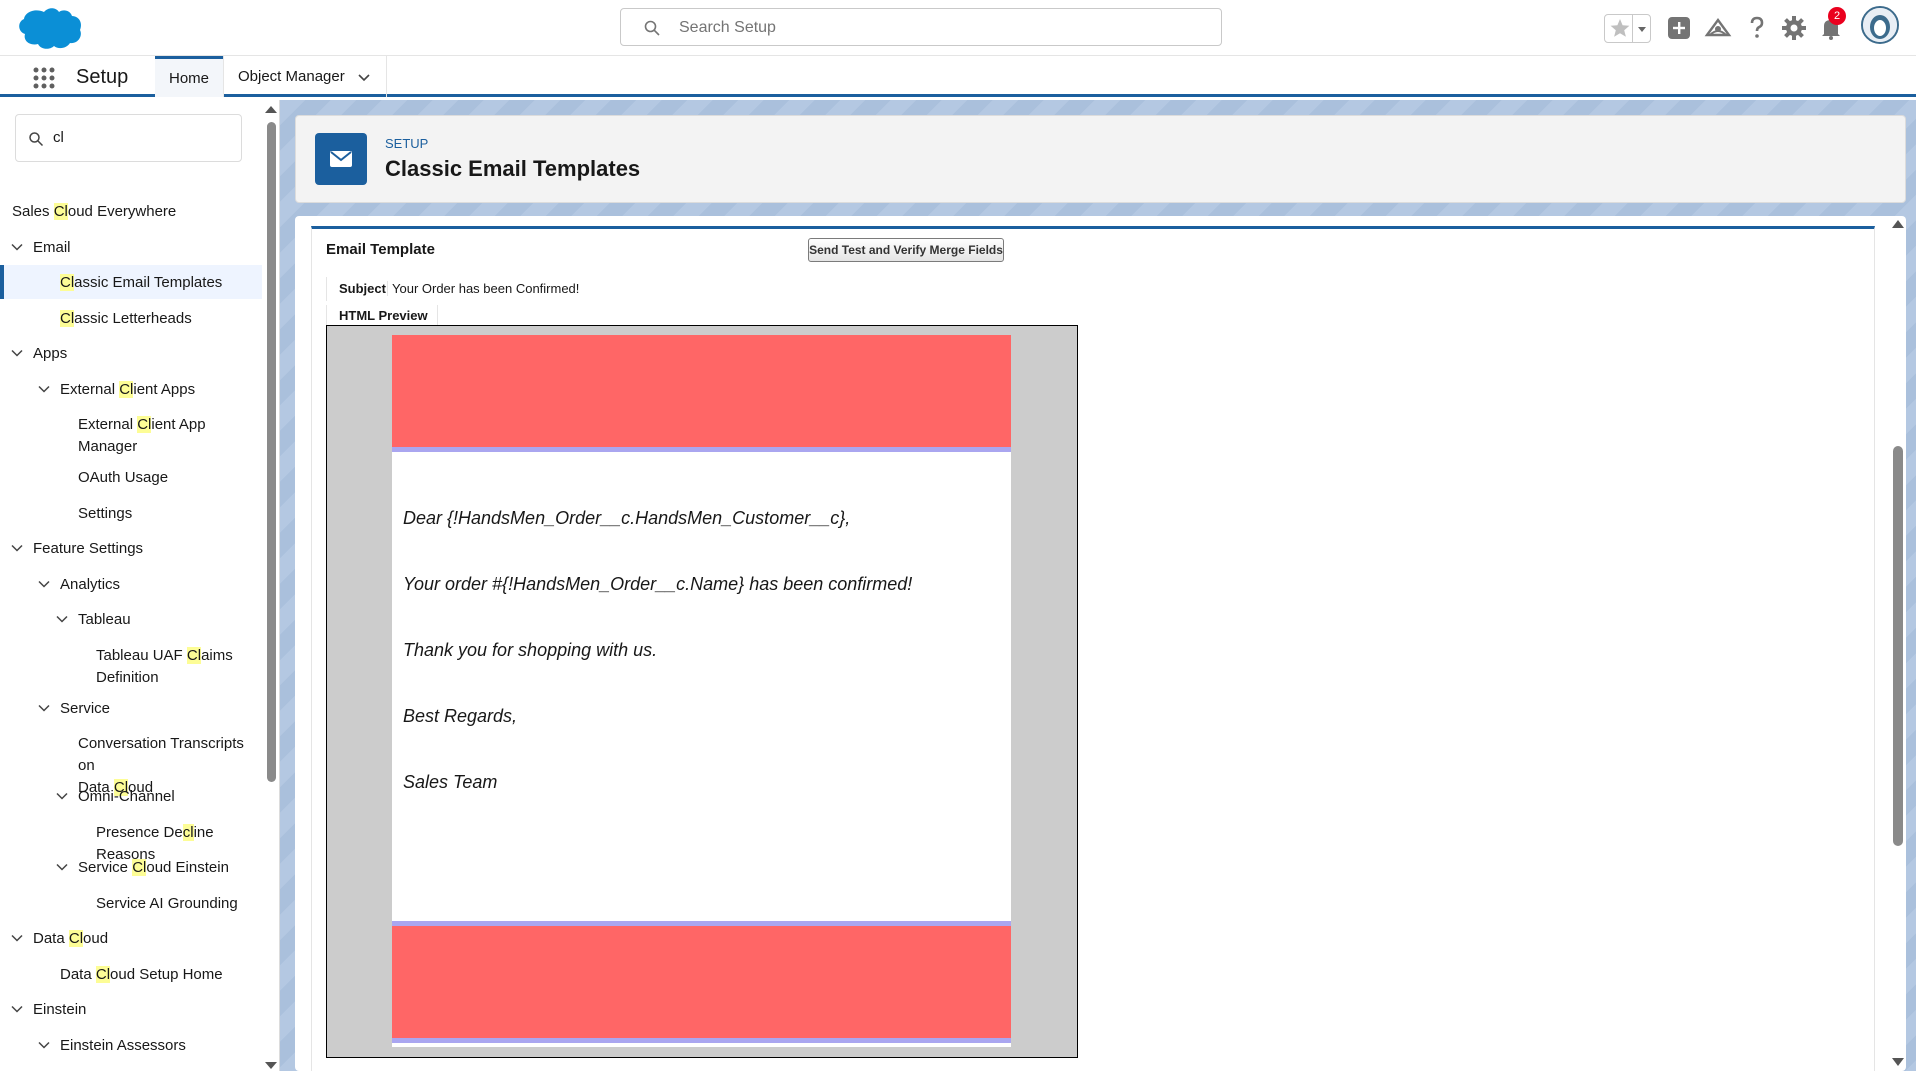 The width and height of the screenshot is (1916, 1071). I want to click on sidebar-item: Classic Email Templates, so click(131, 282).